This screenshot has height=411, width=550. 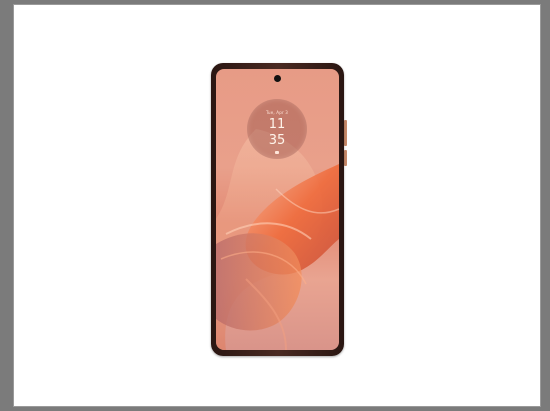 What do you see at coordinates (277, 140) in the screenshot?
I see `clock-minute: 35` at bounding box center [277, 140].